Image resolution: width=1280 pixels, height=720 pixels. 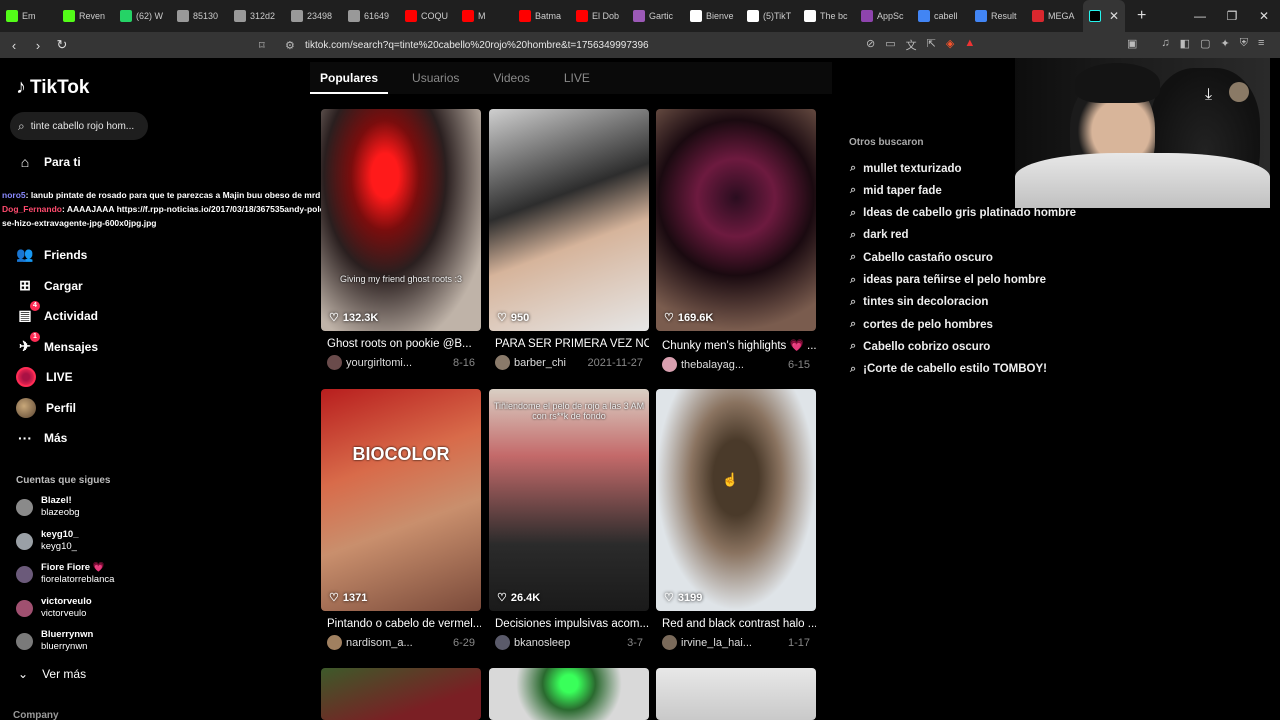 I want to click on video-author: barber_chi, so click(x=551, y=363).